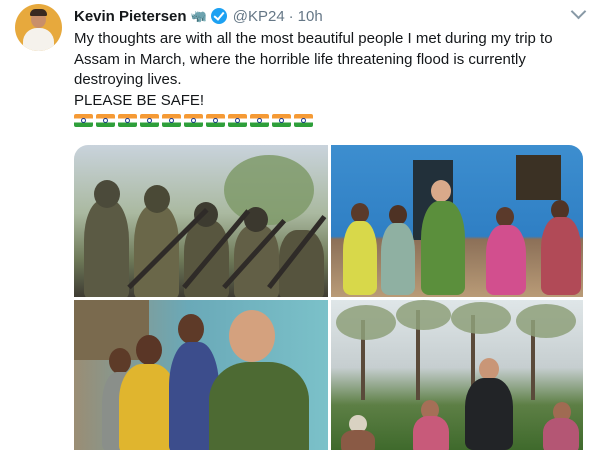  I want to click on india-flags-row, so click(193, 120).